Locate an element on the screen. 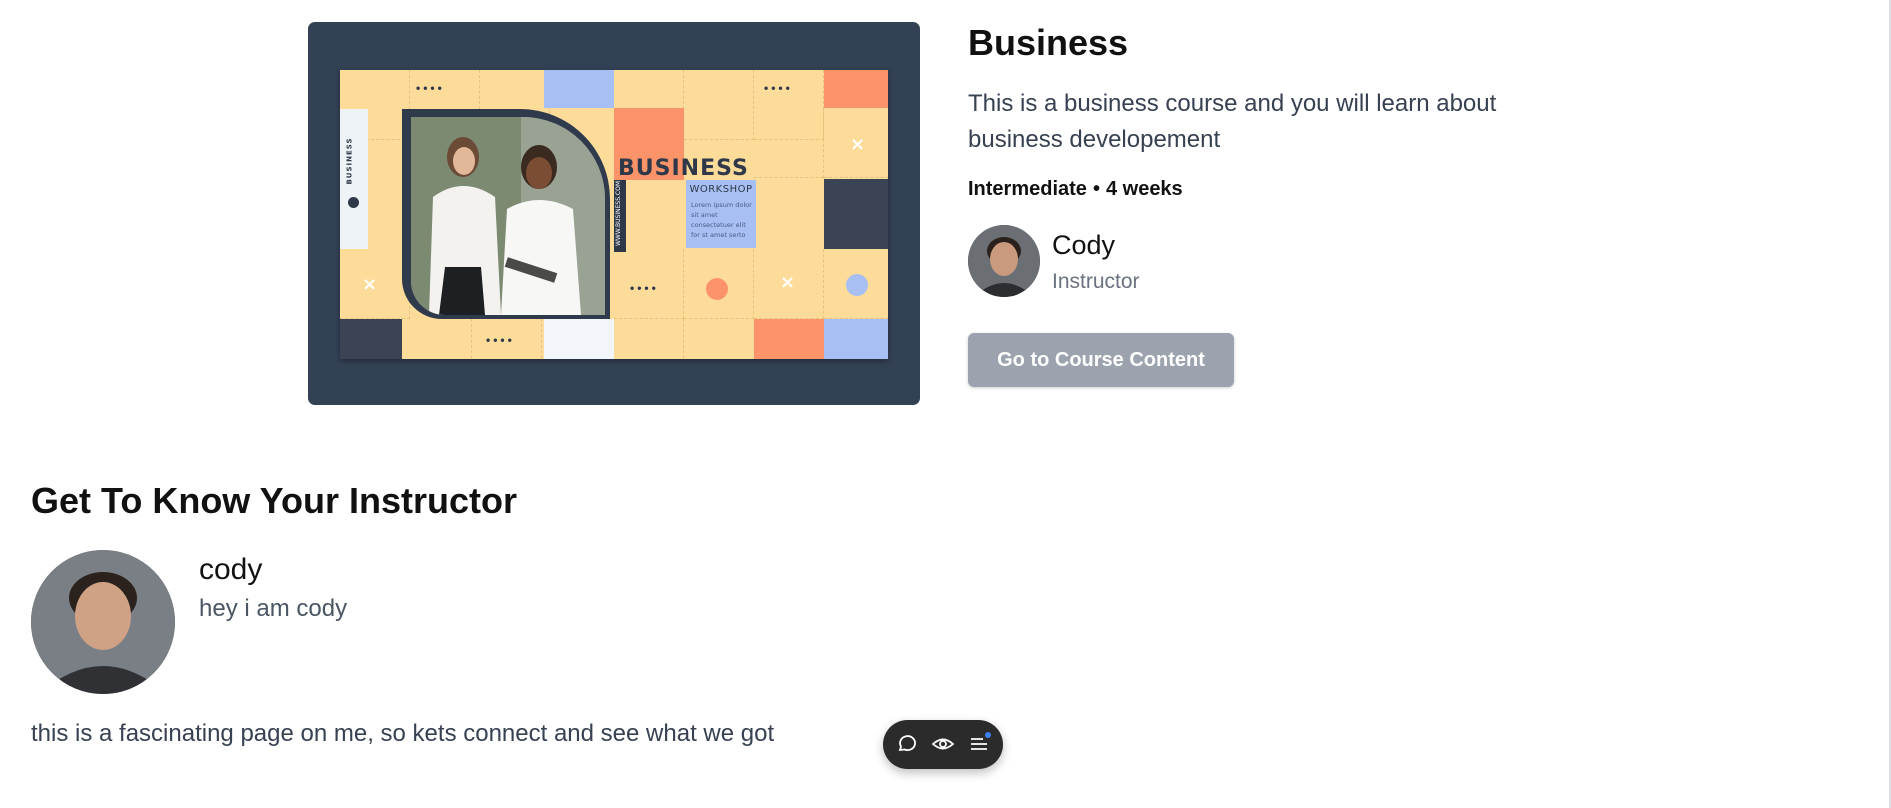  instructor-profile-name: cody is located at coordinates (231, 569).